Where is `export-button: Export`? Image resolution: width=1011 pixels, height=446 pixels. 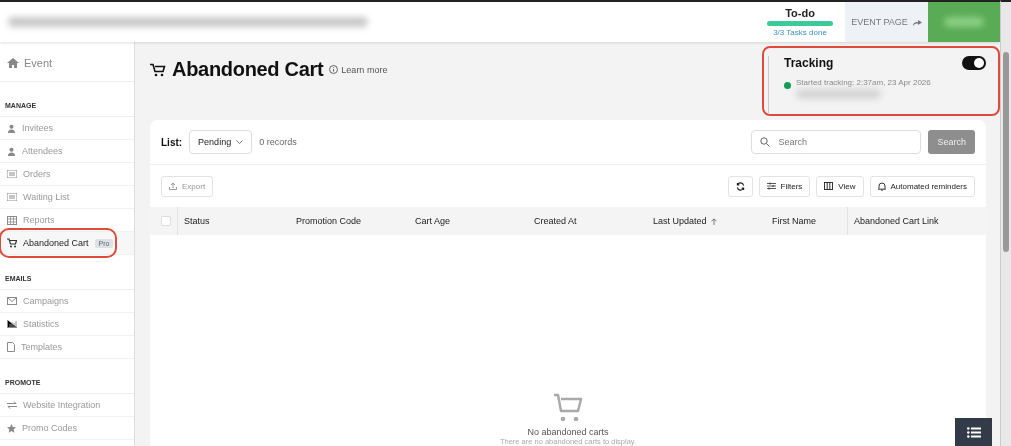 export-button: Export is located at coordinates (187, 186).